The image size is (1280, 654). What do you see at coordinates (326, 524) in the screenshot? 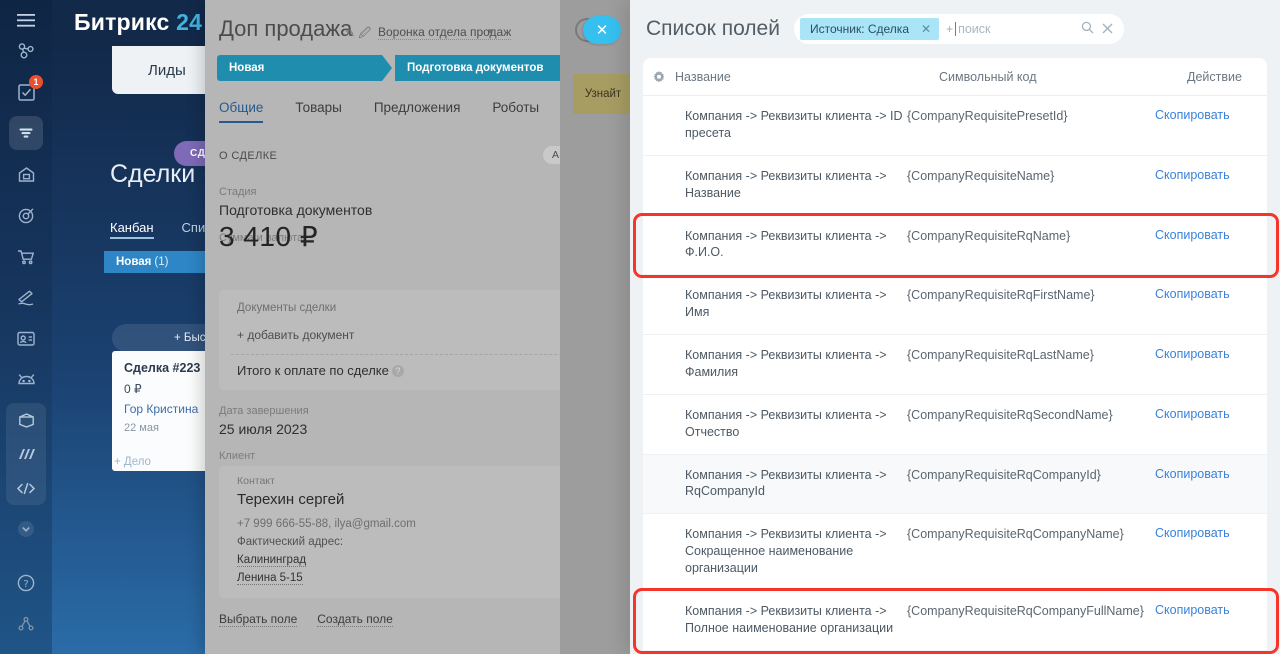
I see `contact-info: +7 999 666-55-88, ilya@gmail.com` at bounding box center [326, 524].